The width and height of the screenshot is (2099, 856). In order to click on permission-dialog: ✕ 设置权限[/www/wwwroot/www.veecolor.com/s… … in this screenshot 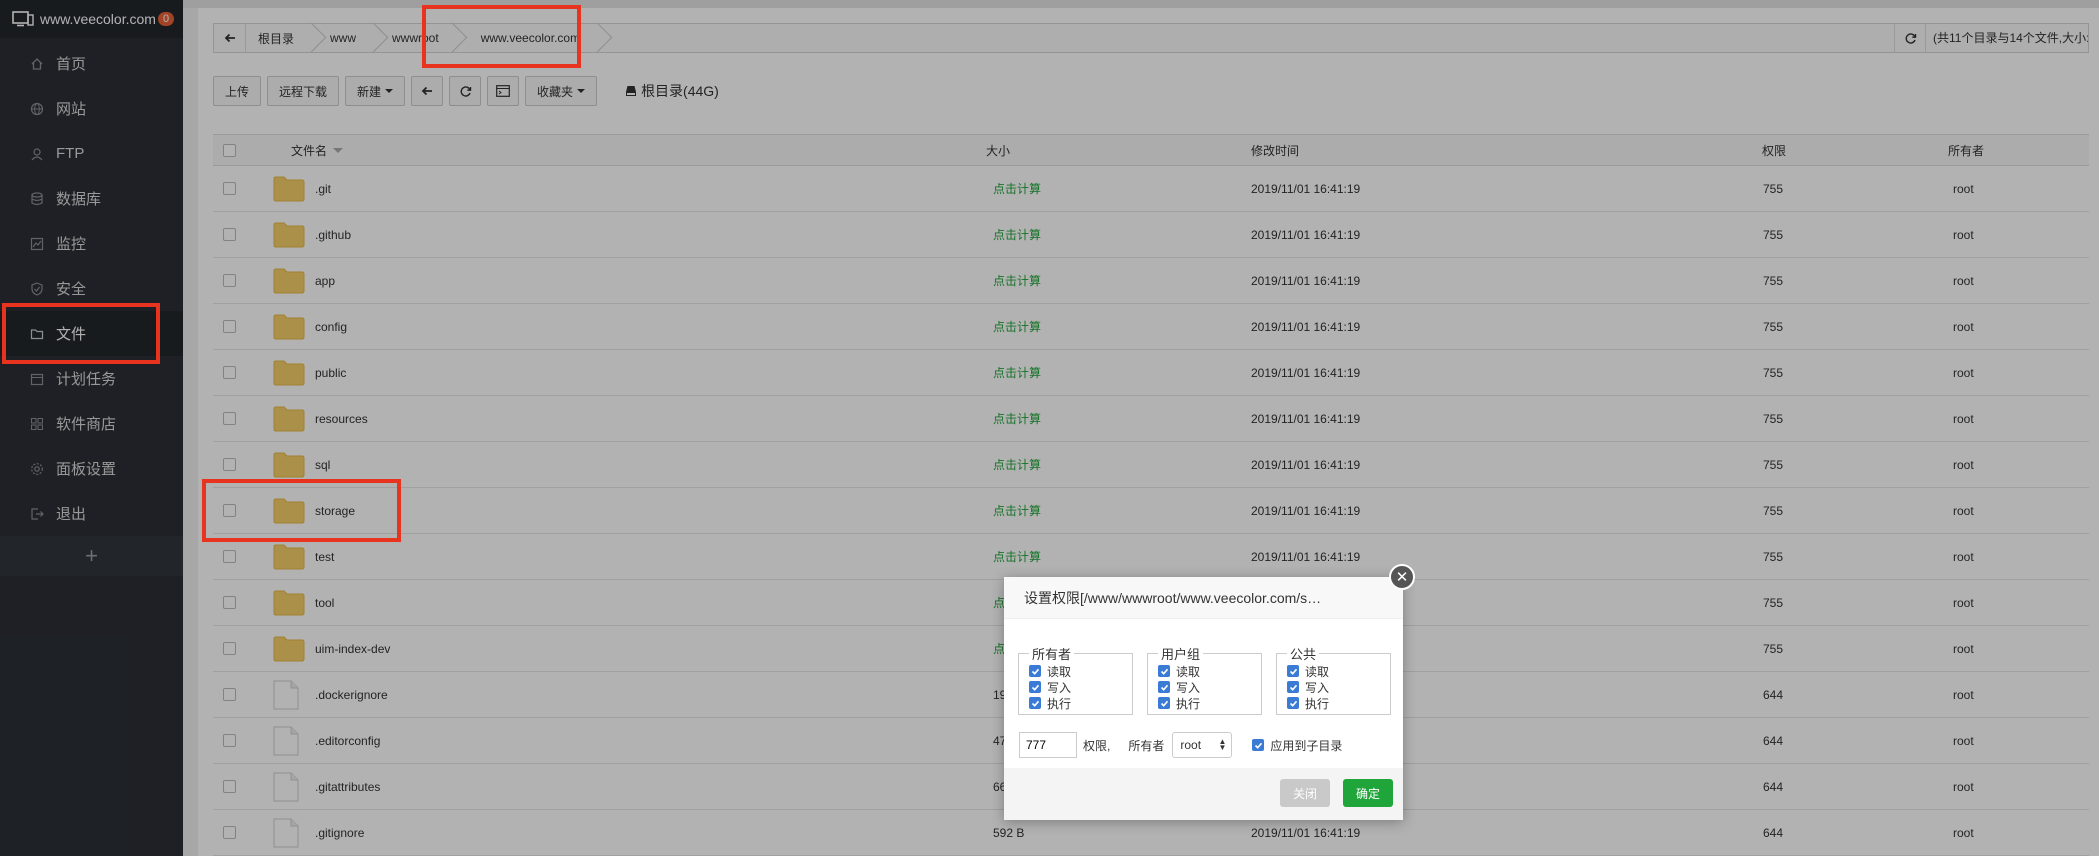, I will do `click(1209, 692)`.